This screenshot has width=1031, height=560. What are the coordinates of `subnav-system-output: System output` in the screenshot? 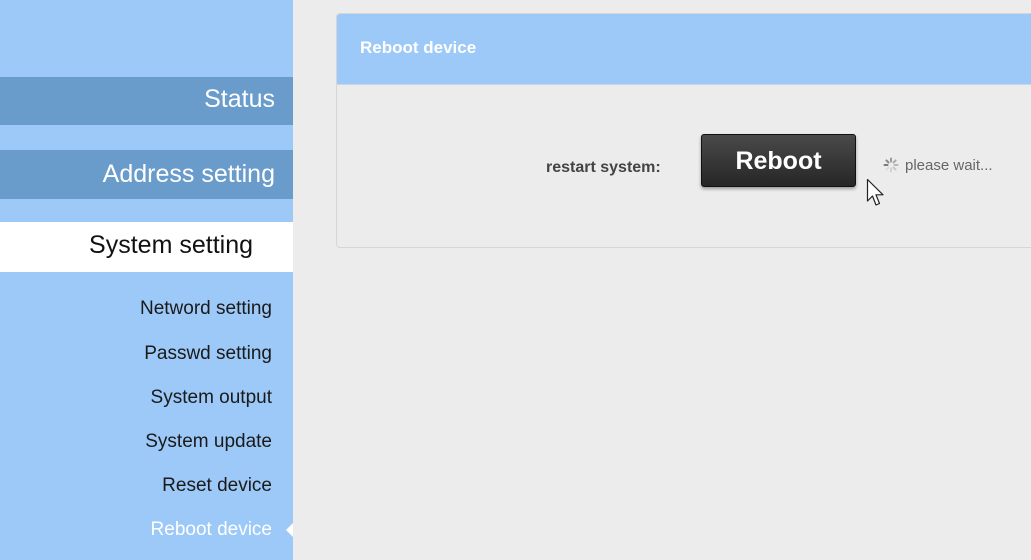 It's located at (146, 398).